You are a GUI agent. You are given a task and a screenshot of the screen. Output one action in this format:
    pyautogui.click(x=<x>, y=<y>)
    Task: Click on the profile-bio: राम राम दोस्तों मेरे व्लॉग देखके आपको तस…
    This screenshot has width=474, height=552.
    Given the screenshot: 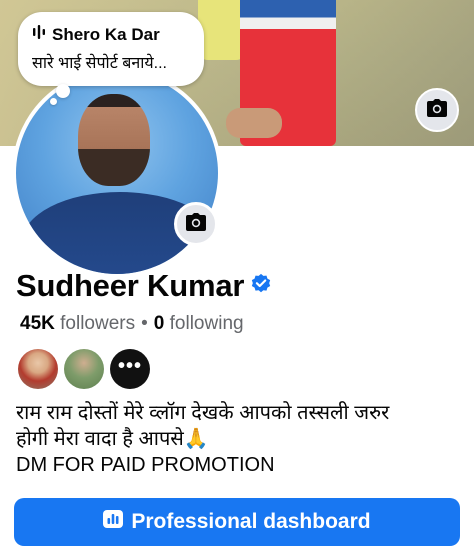 What is the action you would take?
    pyautogui.click(x=240, y=439)
    